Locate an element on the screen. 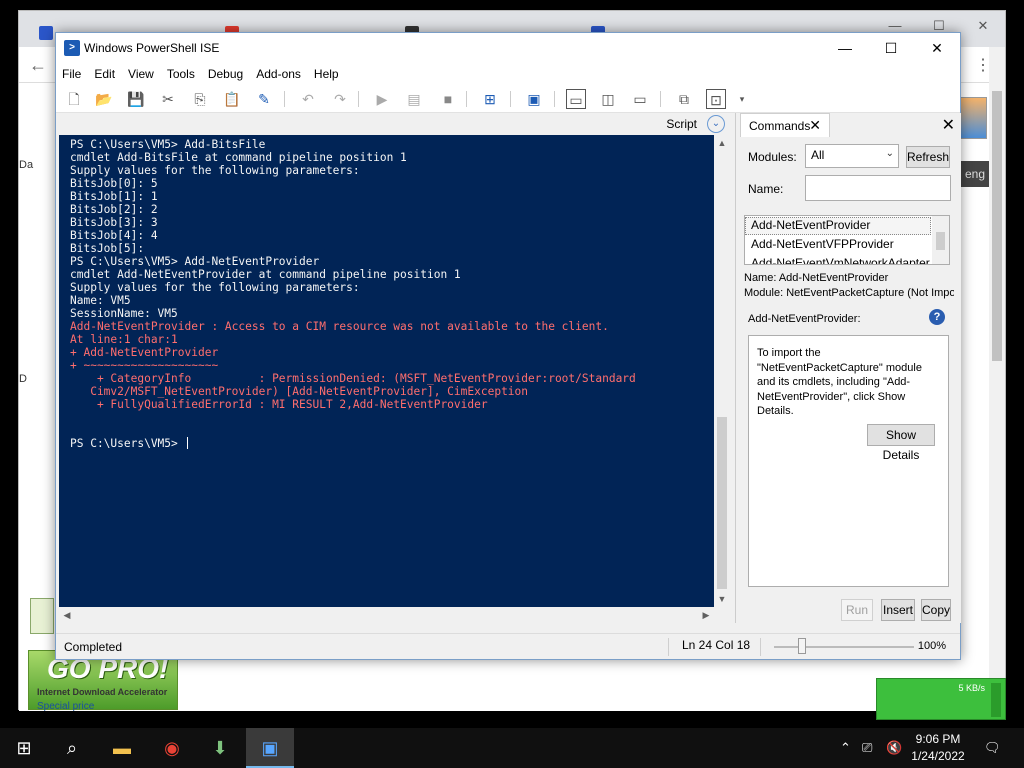 The width and height of the screenshot is (1024, 768). modules-selected-value: All is located at coordinates (818, 155).